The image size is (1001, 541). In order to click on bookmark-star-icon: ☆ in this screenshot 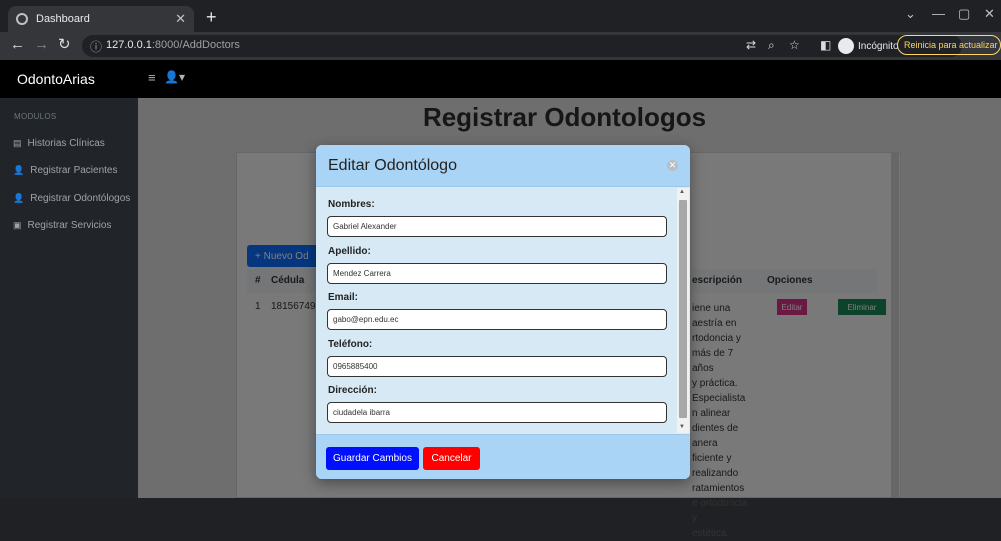, I will do `click(794, 45)`.